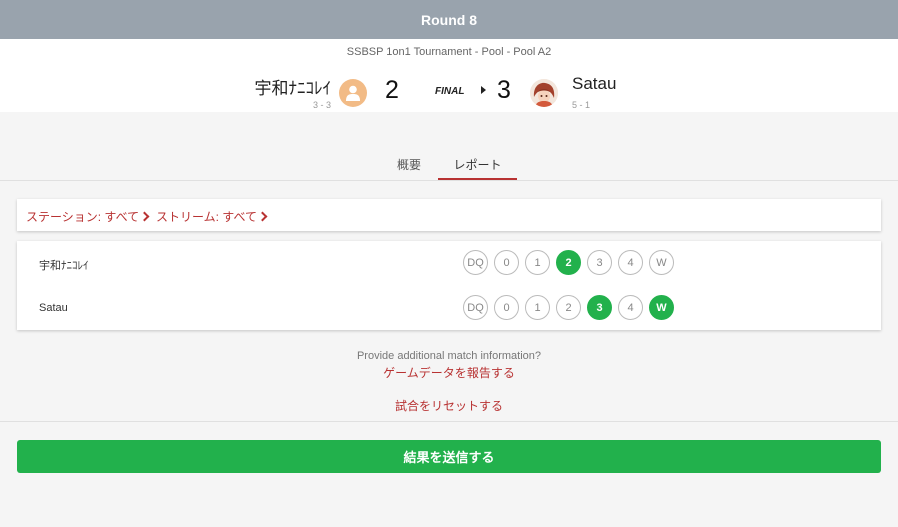  I want to click on additional-info-text: Provide additional match information?, so click(449, 356).